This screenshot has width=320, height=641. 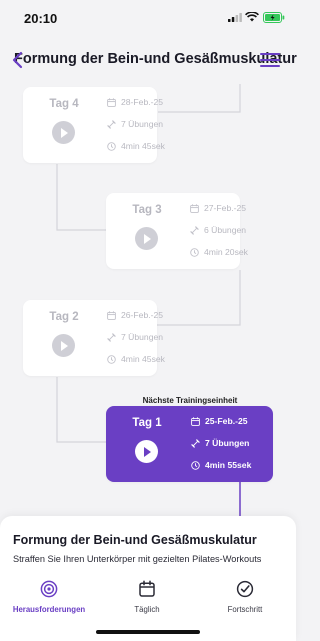 I want to click on day-card-2: Tag 2 26-Feb.-25 7 Übungen 4min 45sek, so click(x=94, y=338).